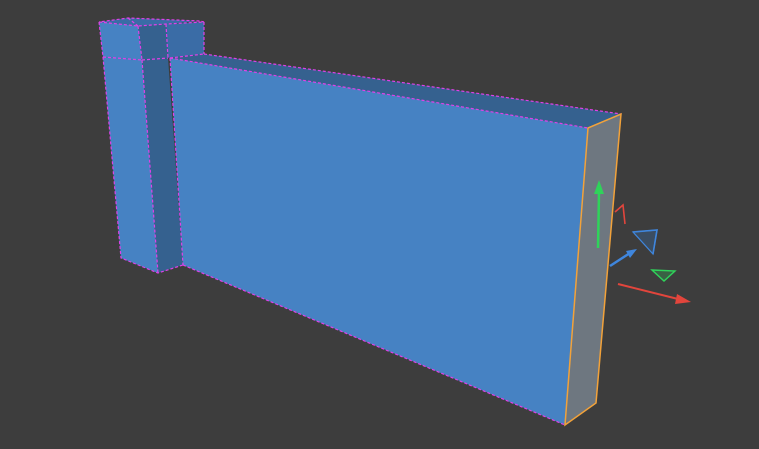 The width and height of the screenshot is (759, 449). What do you see at coordinates (120, 41) in the screenshot?
I see `post-cap-front-face` at bounding box center [120, 41].